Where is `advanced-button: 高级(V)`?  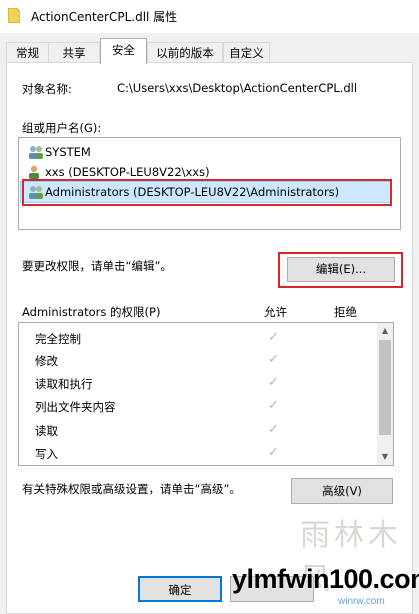
advanced-button: 高级(V) is located at coordinates (342, 491).